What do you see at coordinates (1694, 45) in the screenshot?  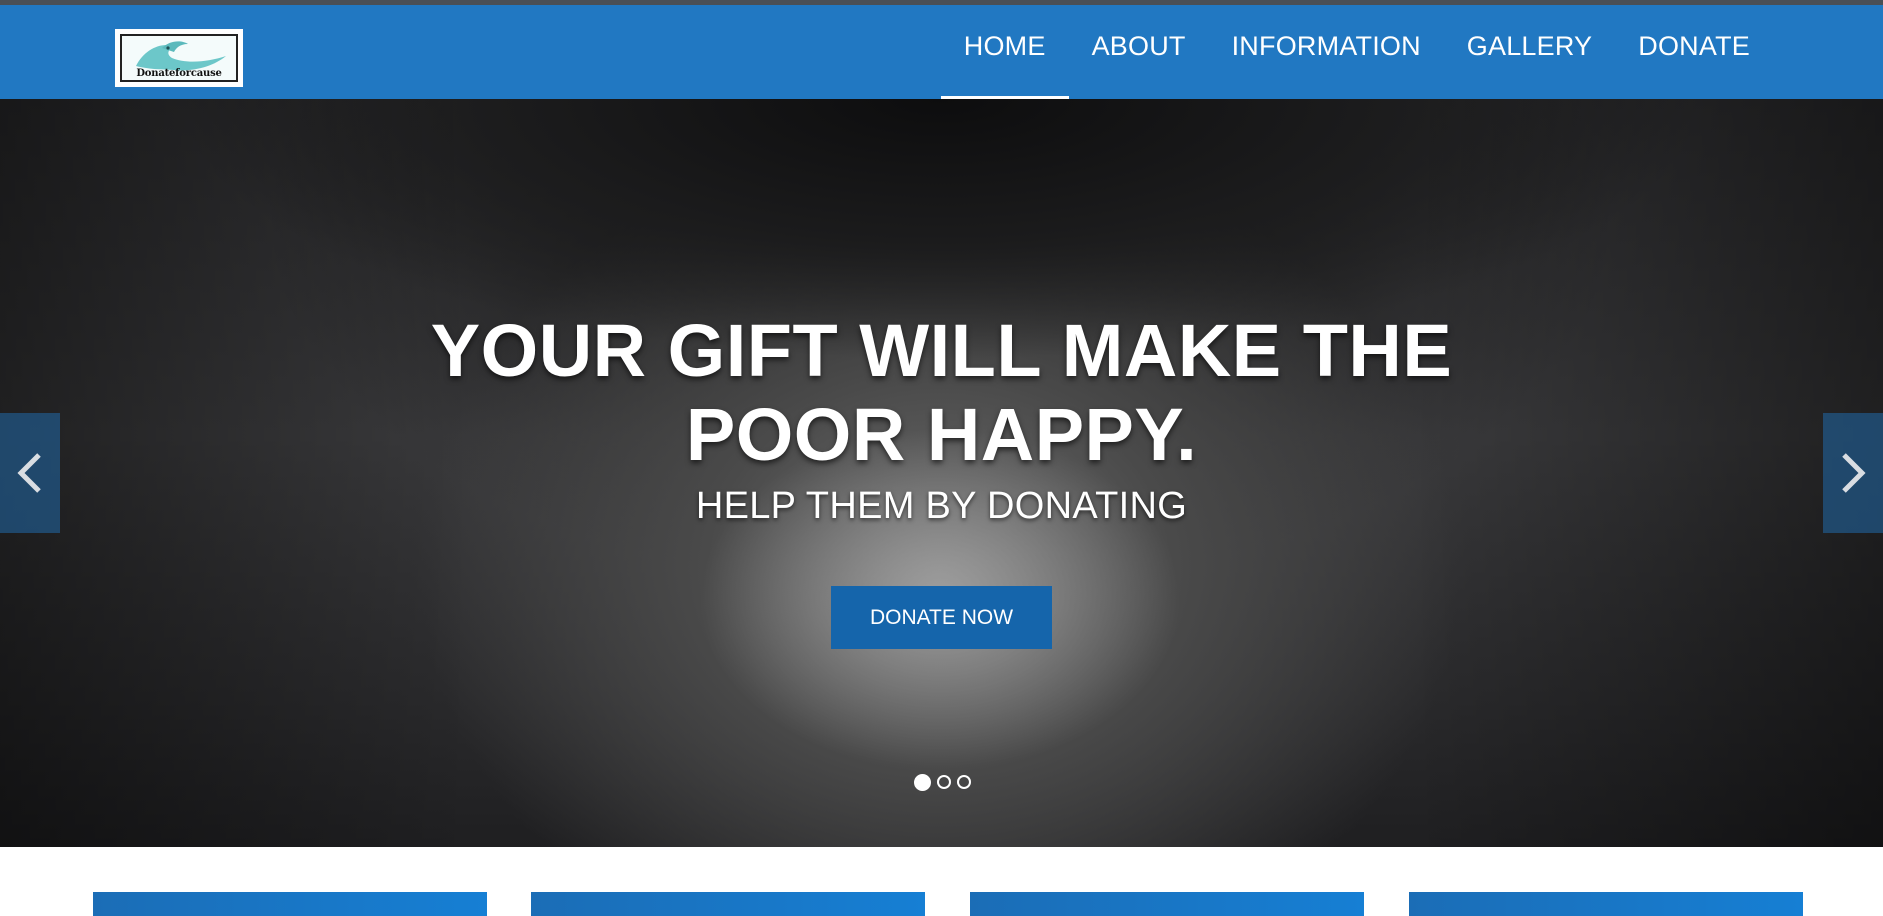 I see `nav-donate-label: DONATE` at bounding box center [1694, 45].